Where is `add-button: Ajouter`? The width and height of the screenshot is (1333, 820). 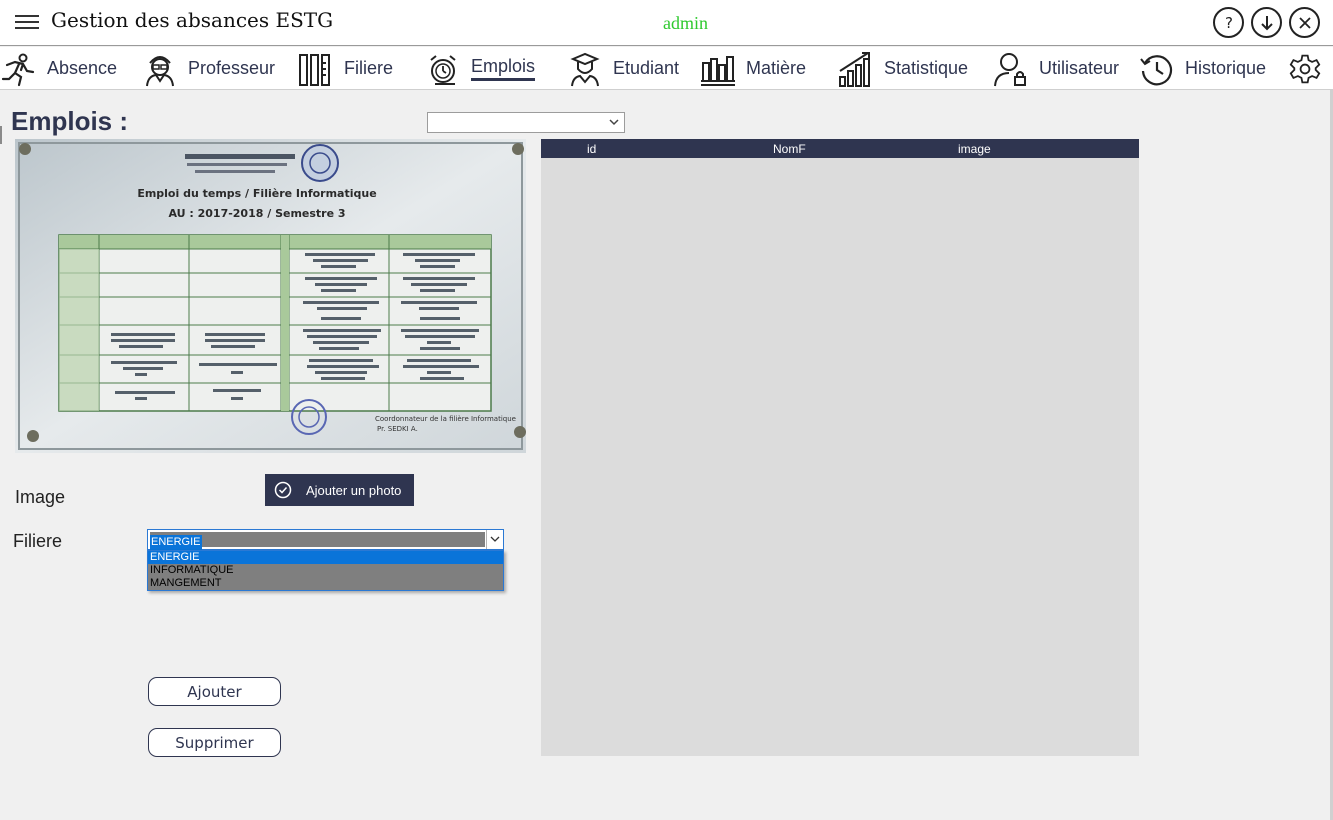
add-button: Ajouter is located at coordinates (214, 691).